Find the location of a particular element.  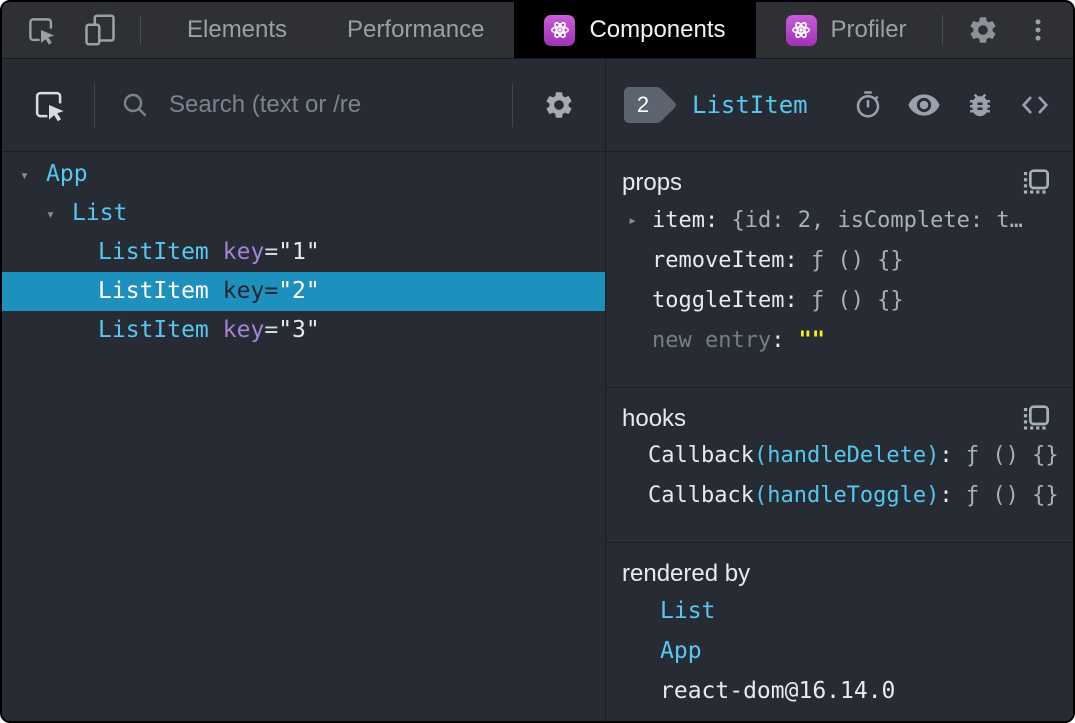

tree-row-list: ▾ List is located at coordinates (303, 213).